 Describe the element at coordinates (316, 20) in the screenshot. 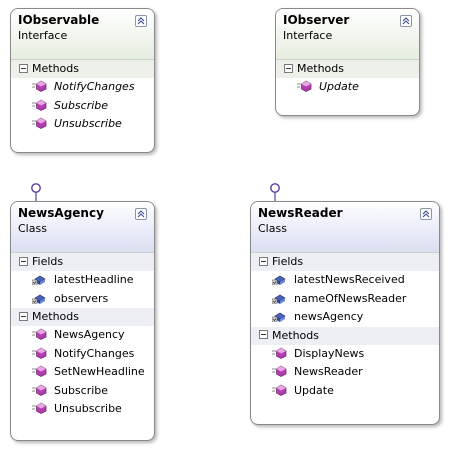

I see `class-name: IObserver` at that location.